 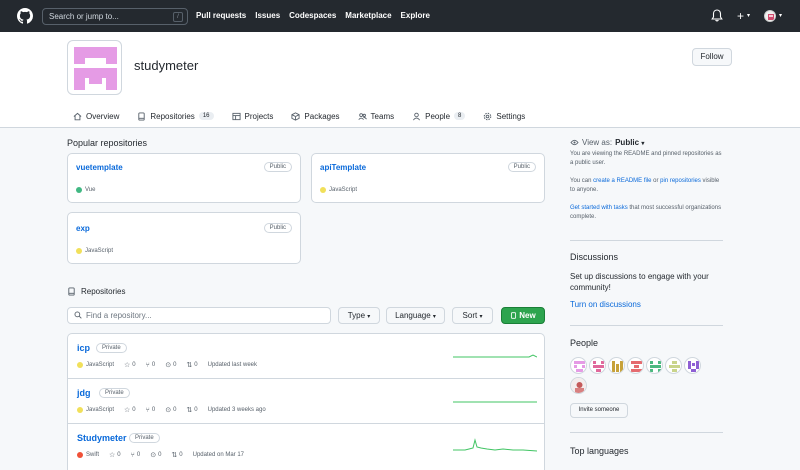 I want to click on pinned-repo-link: vuetemplate, so click(x=99, y=167).